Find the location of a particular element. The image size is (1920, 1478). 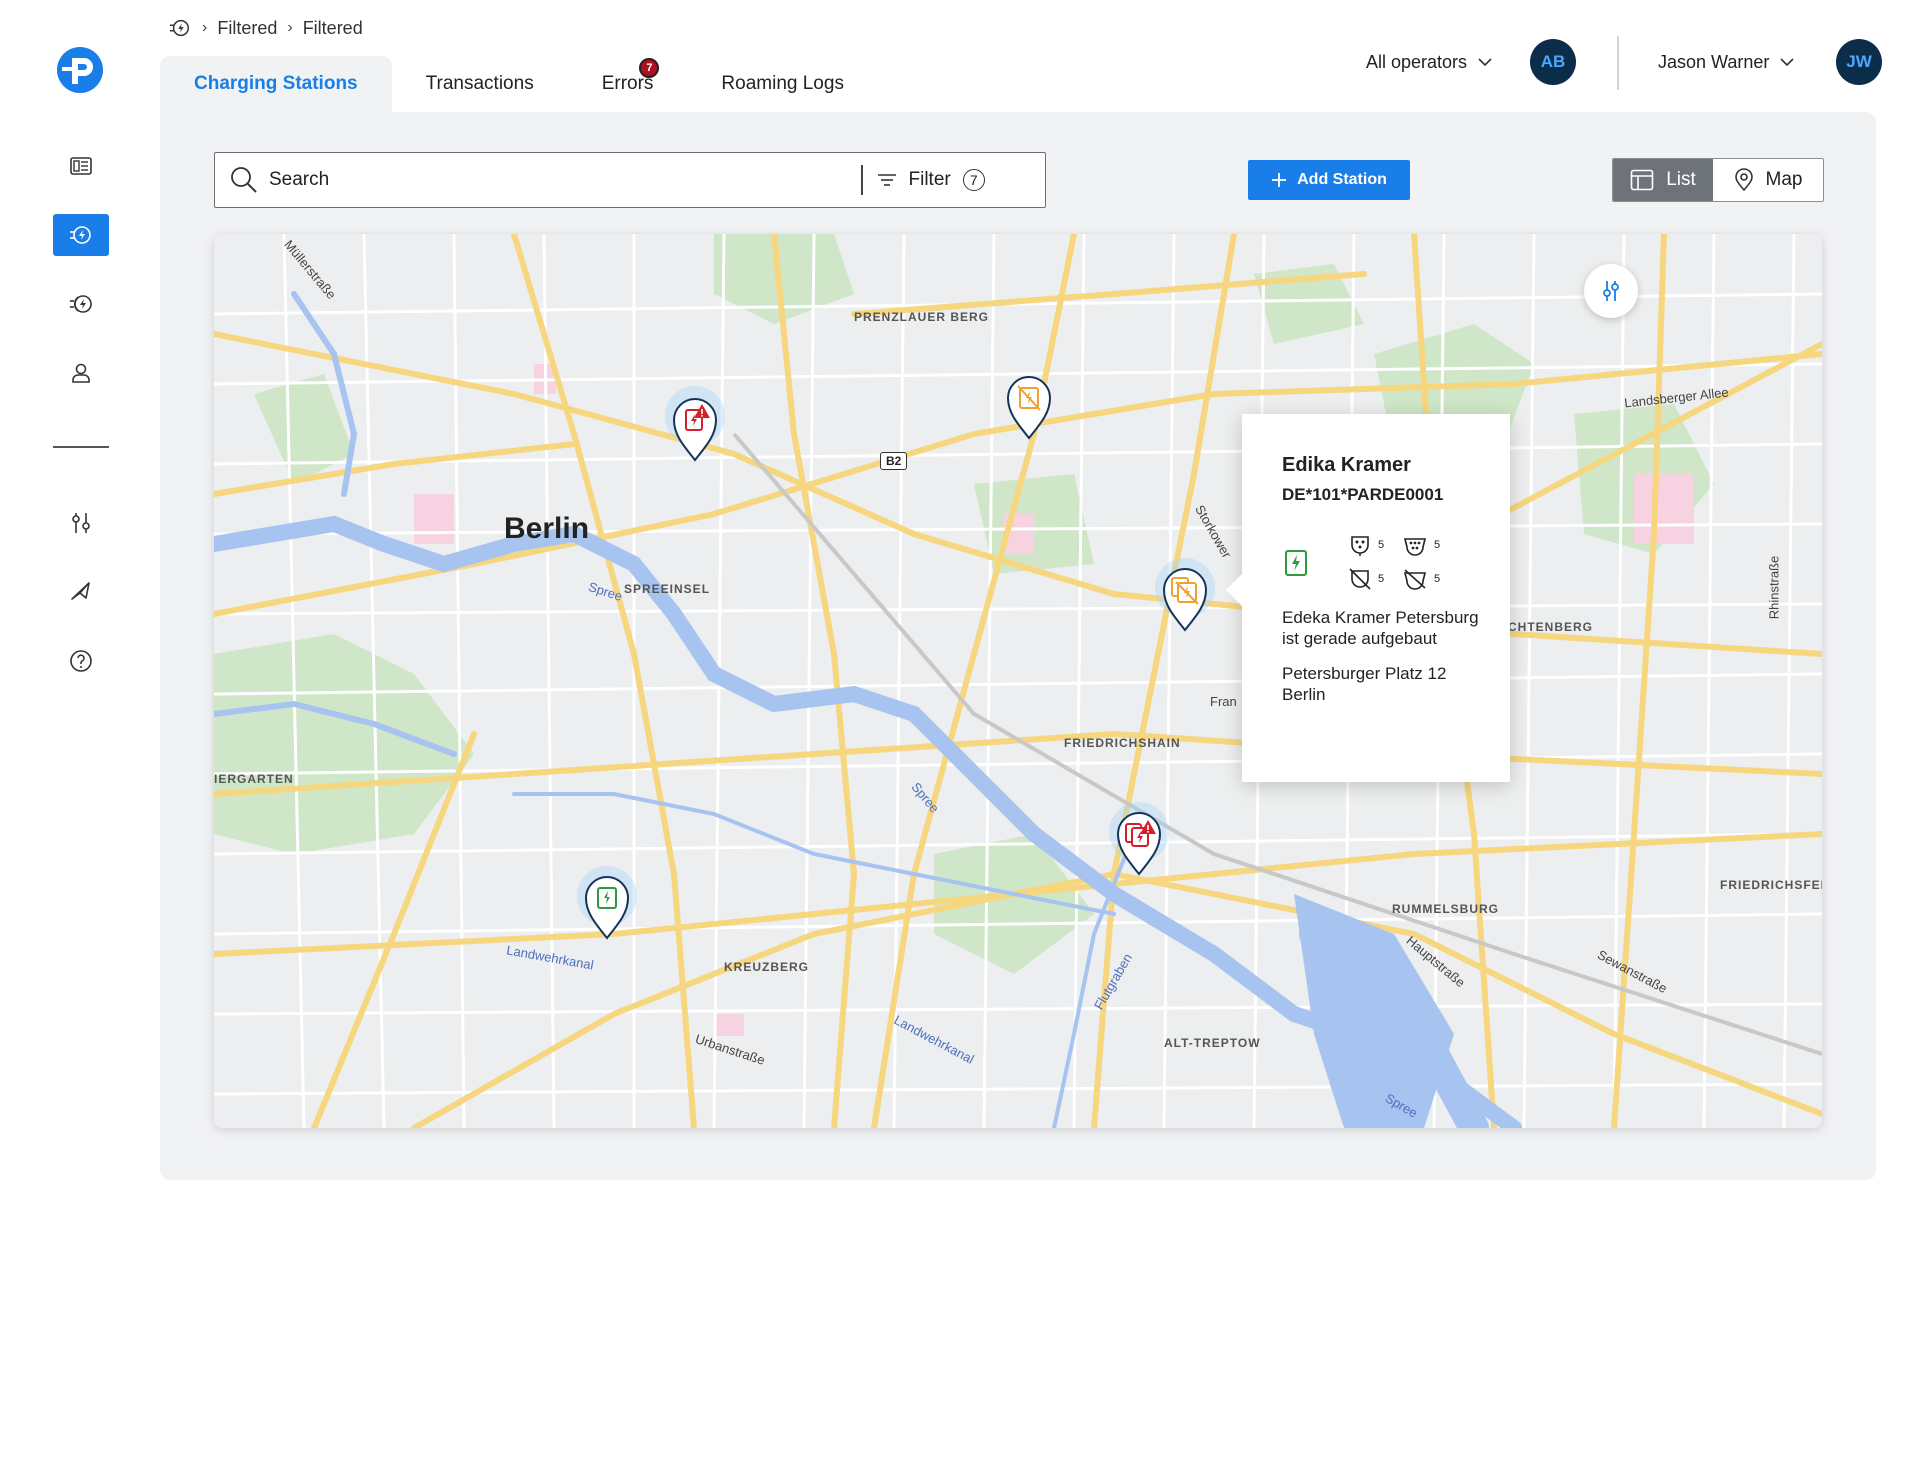

filter-button: Filter 7 is located at coordinates (931, 180).